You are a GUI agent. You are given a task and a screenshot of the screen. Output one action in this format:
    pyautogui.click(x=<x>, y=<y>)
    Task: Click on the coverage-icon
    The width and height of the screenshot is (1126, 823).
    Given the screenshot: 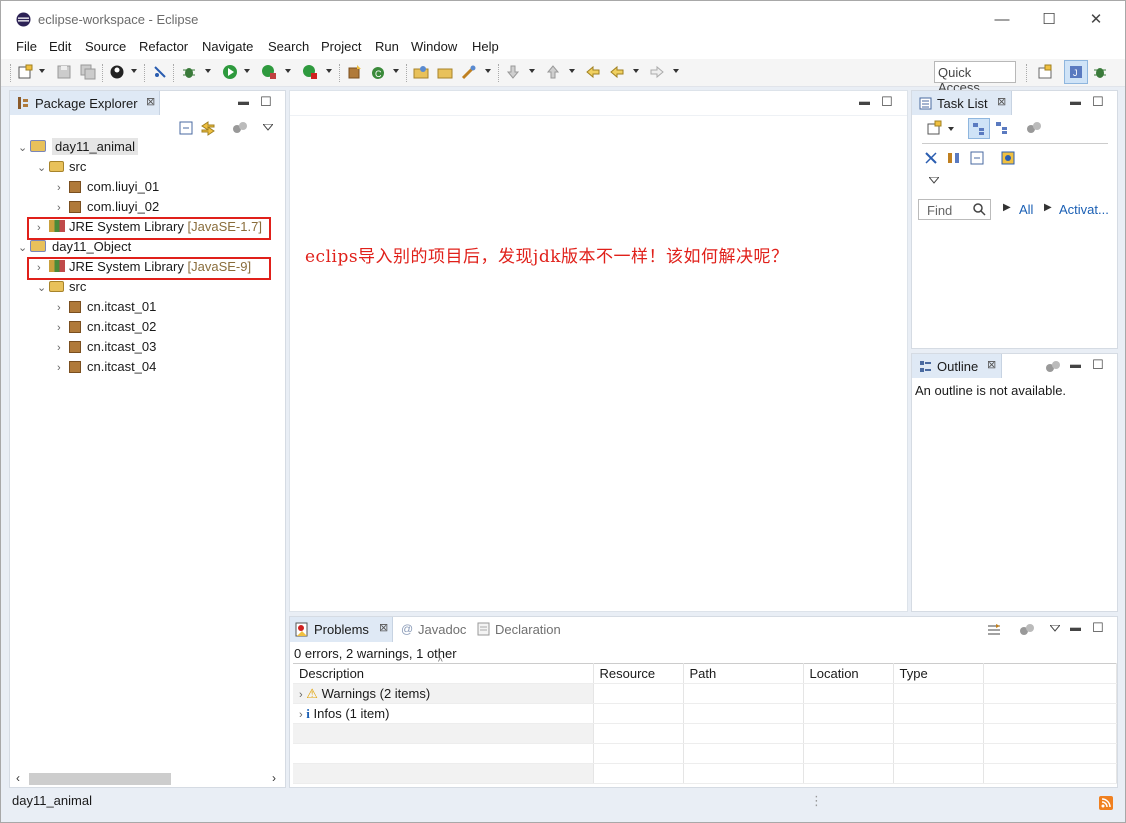 What is the action you would take?
    pyautogui.click(x=269, y=72)
    